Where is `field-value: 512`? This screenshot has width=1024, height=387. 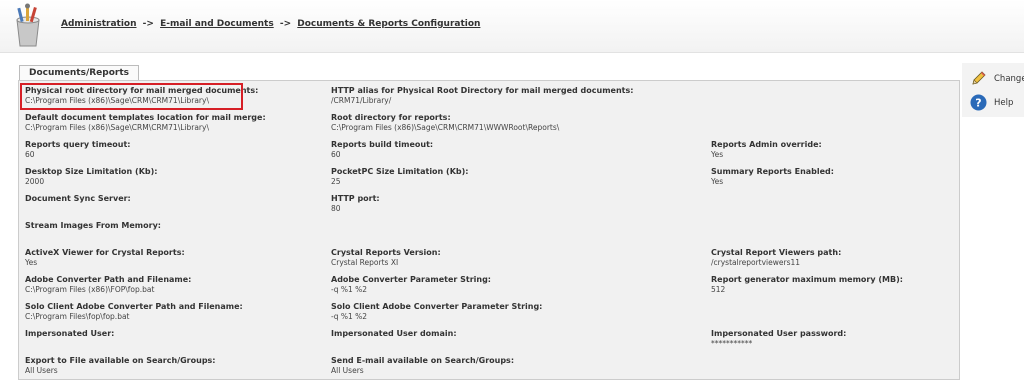 field-value: 512 is located at coordinates (718, 289).